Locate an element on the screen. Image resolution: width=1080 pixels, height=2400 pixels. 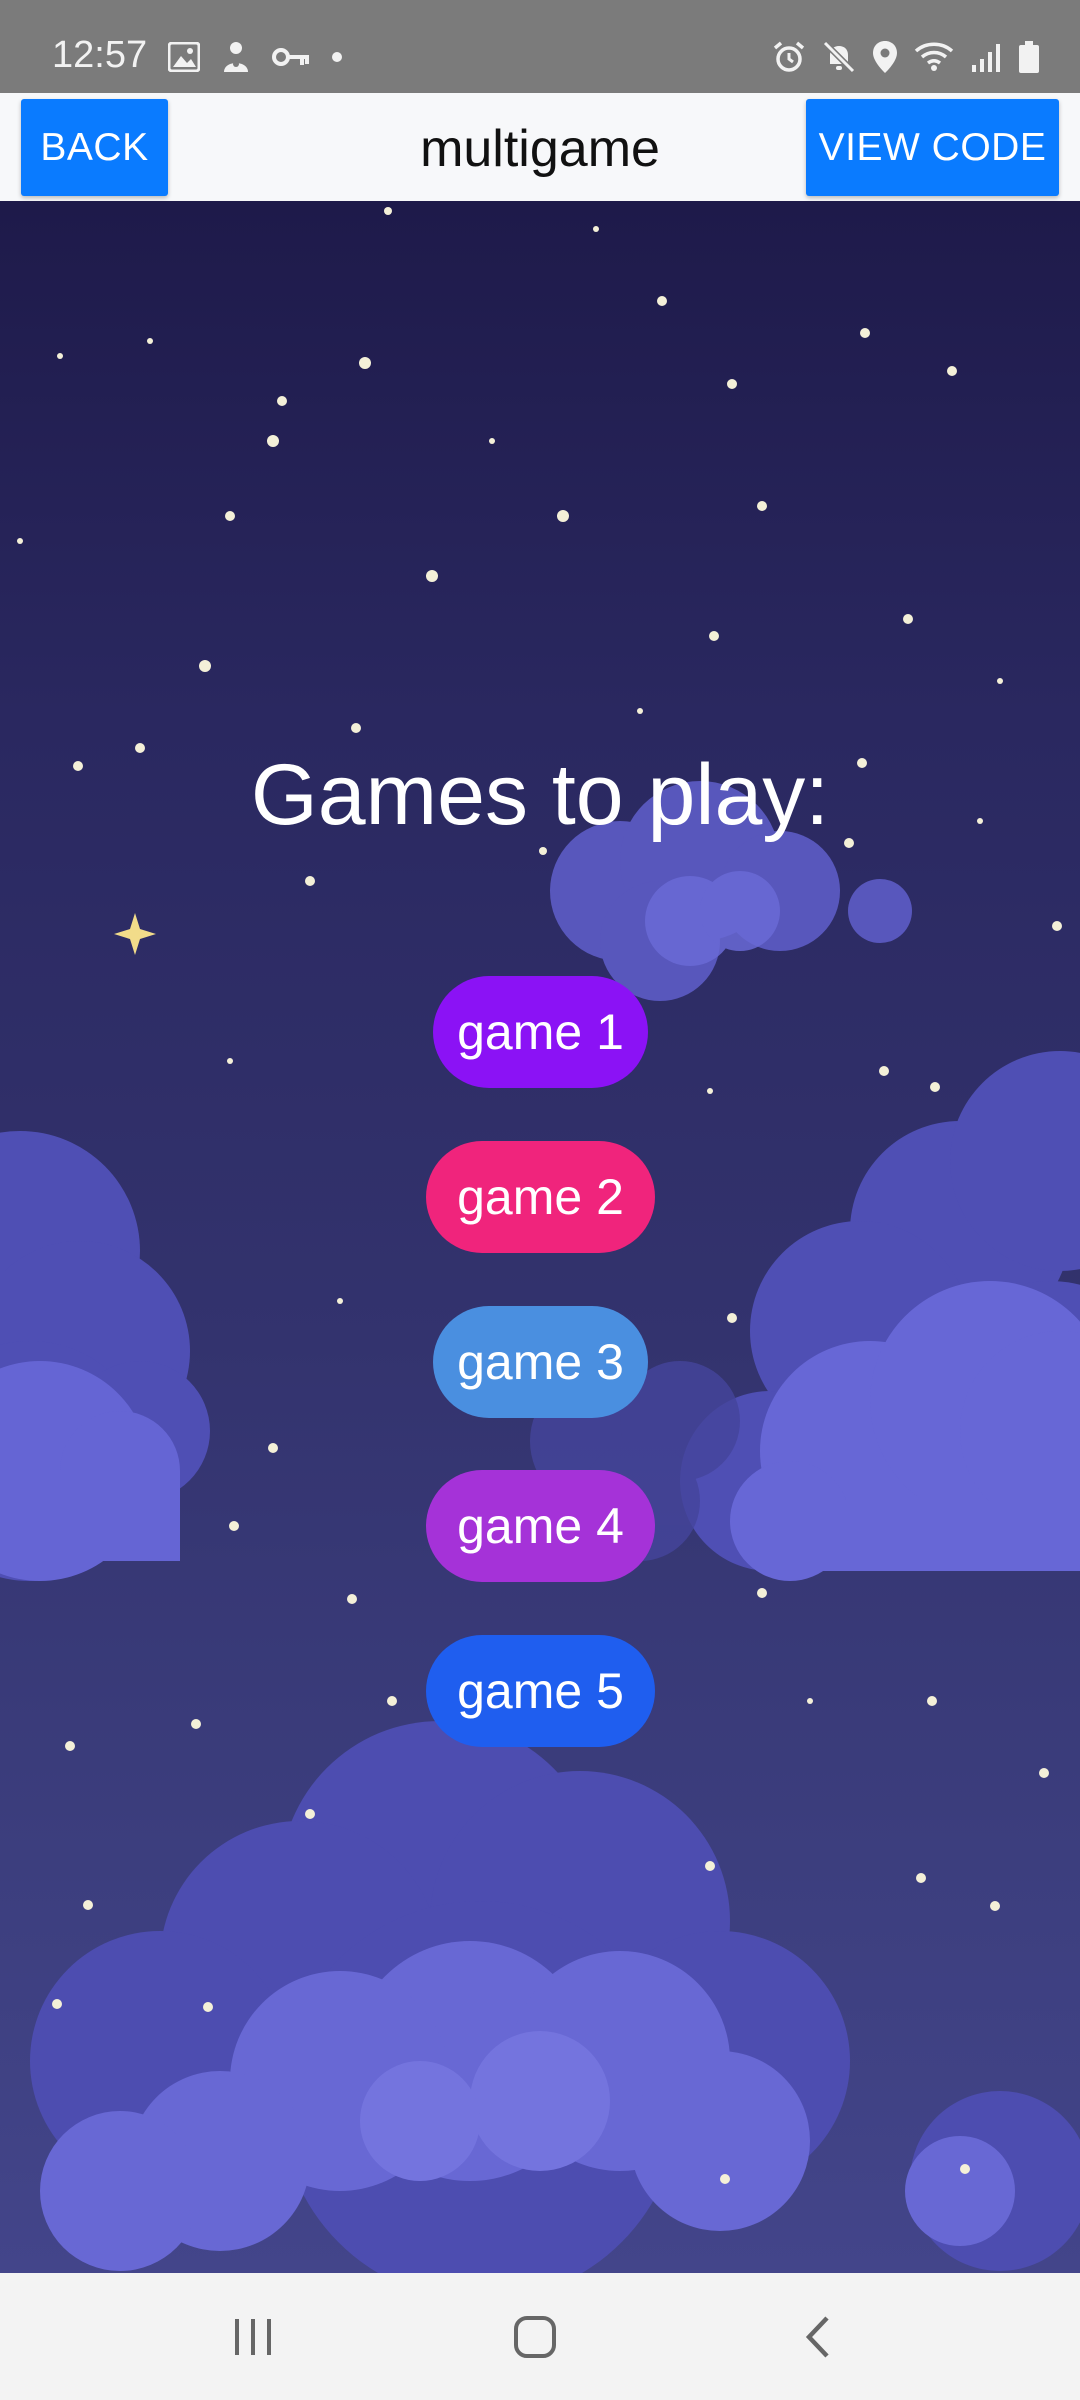
game-button-label: game 5 is located at coordinates (540, 1691).